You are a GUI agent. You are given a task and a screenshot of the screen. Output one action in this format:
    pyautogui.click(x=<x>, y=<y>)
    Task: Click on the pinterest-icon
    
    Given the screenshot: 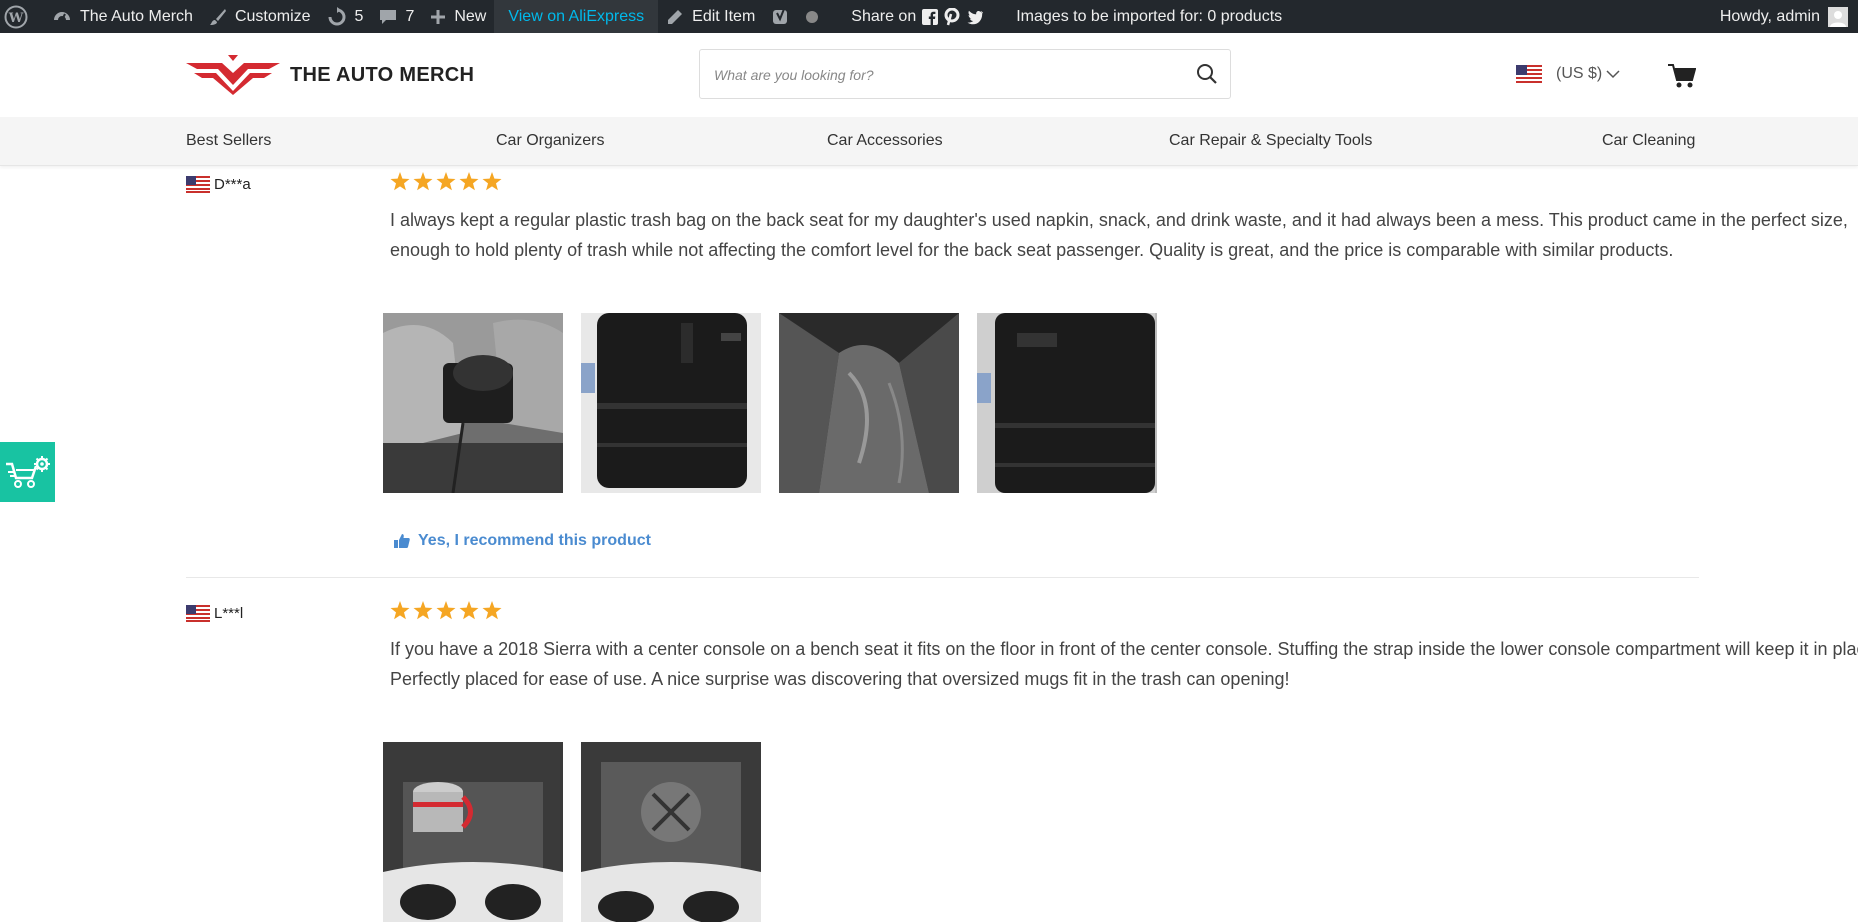 What is the action you would take?
    pyautogui.click(x=952, y=16)
    